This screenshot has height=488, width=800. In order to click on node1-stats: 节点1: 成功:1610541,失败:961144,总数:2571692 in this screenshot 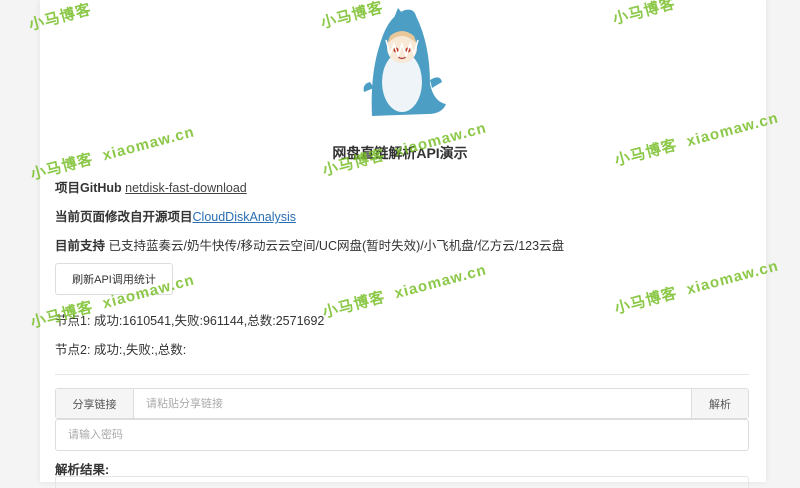, I will do `click(190, 321)`.